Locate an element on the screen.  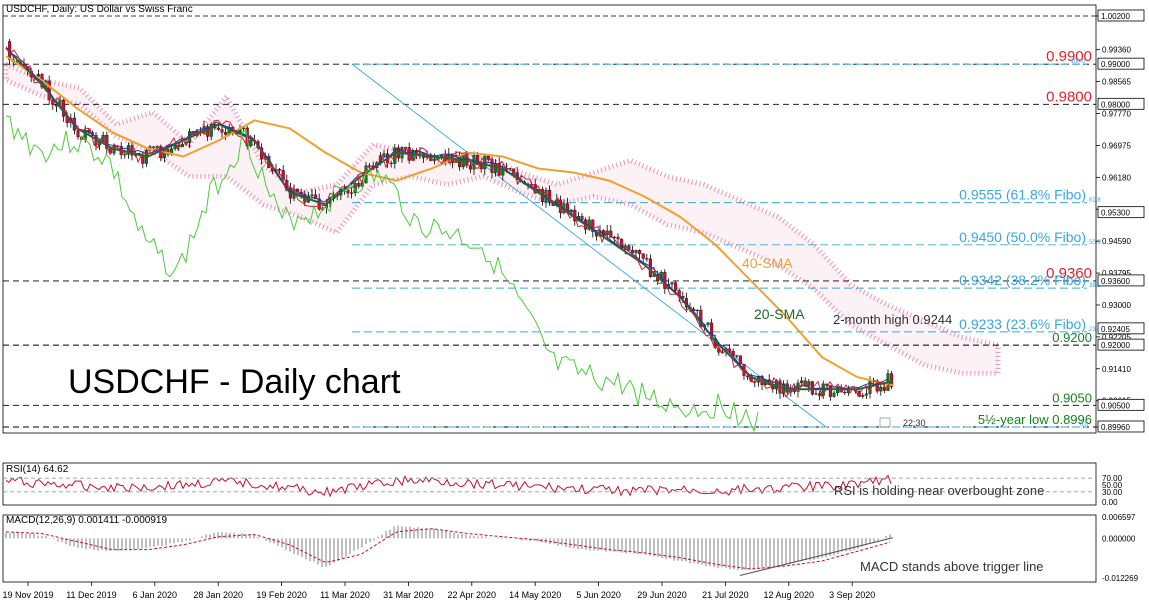
price-tick-label: 0.96975 is located at coordinates (1116, 145).